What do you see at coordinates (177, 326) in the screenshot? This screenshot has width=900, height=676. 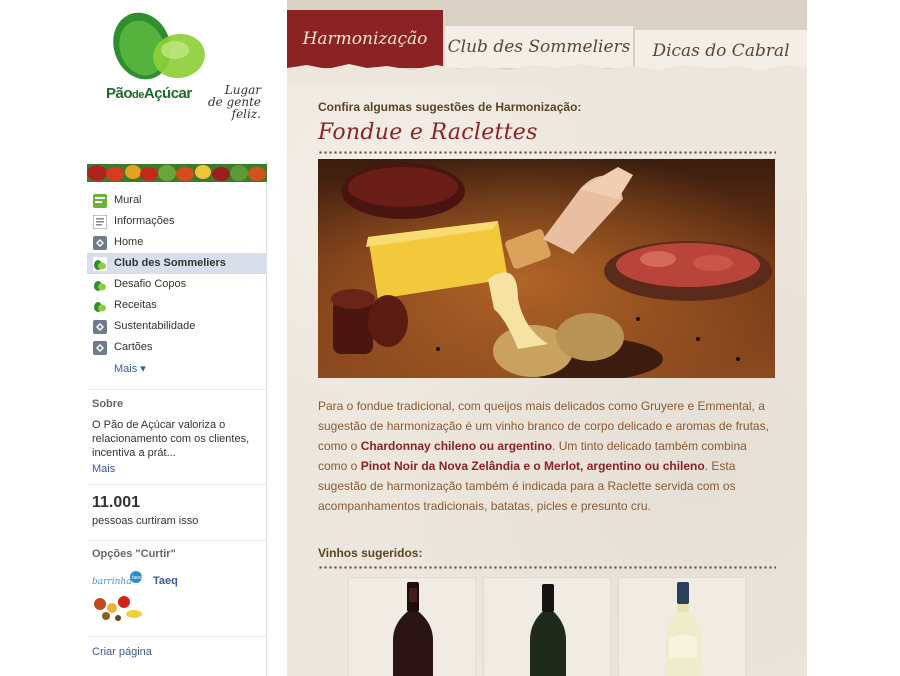 I see `nav-item-sustentabilidade: Sustentabilidade` at bounding box center [177, 326].